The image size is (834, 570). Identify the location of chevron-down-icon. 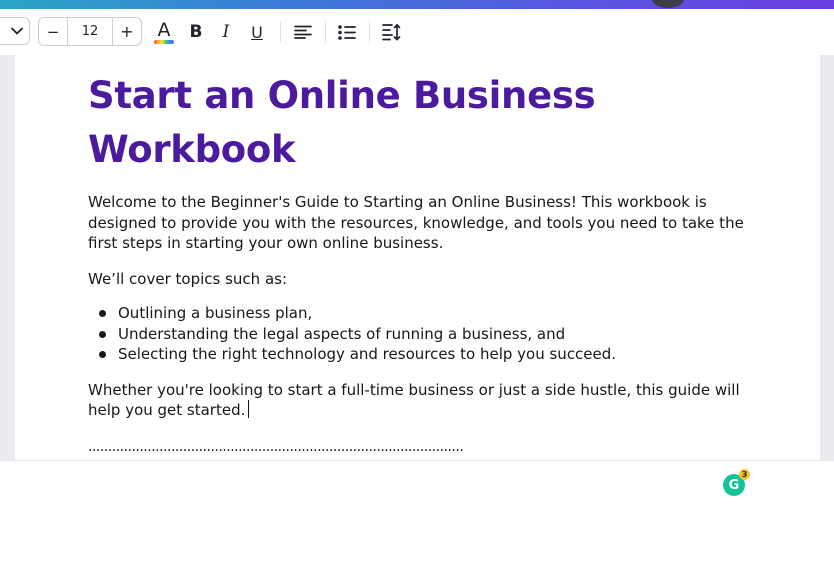
(17, 31).